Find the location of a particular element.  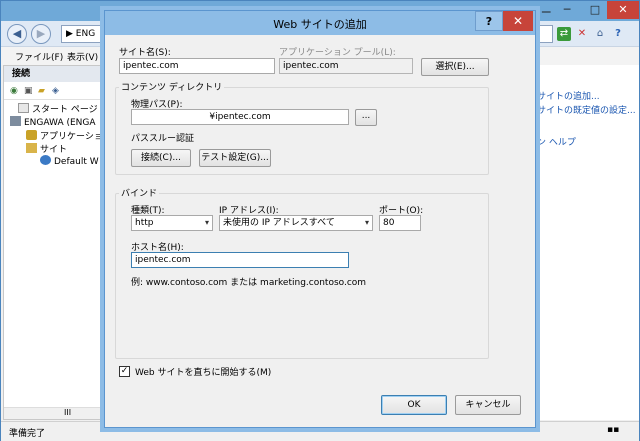

minimize-button: ─ is located at coordinates (567, 10).